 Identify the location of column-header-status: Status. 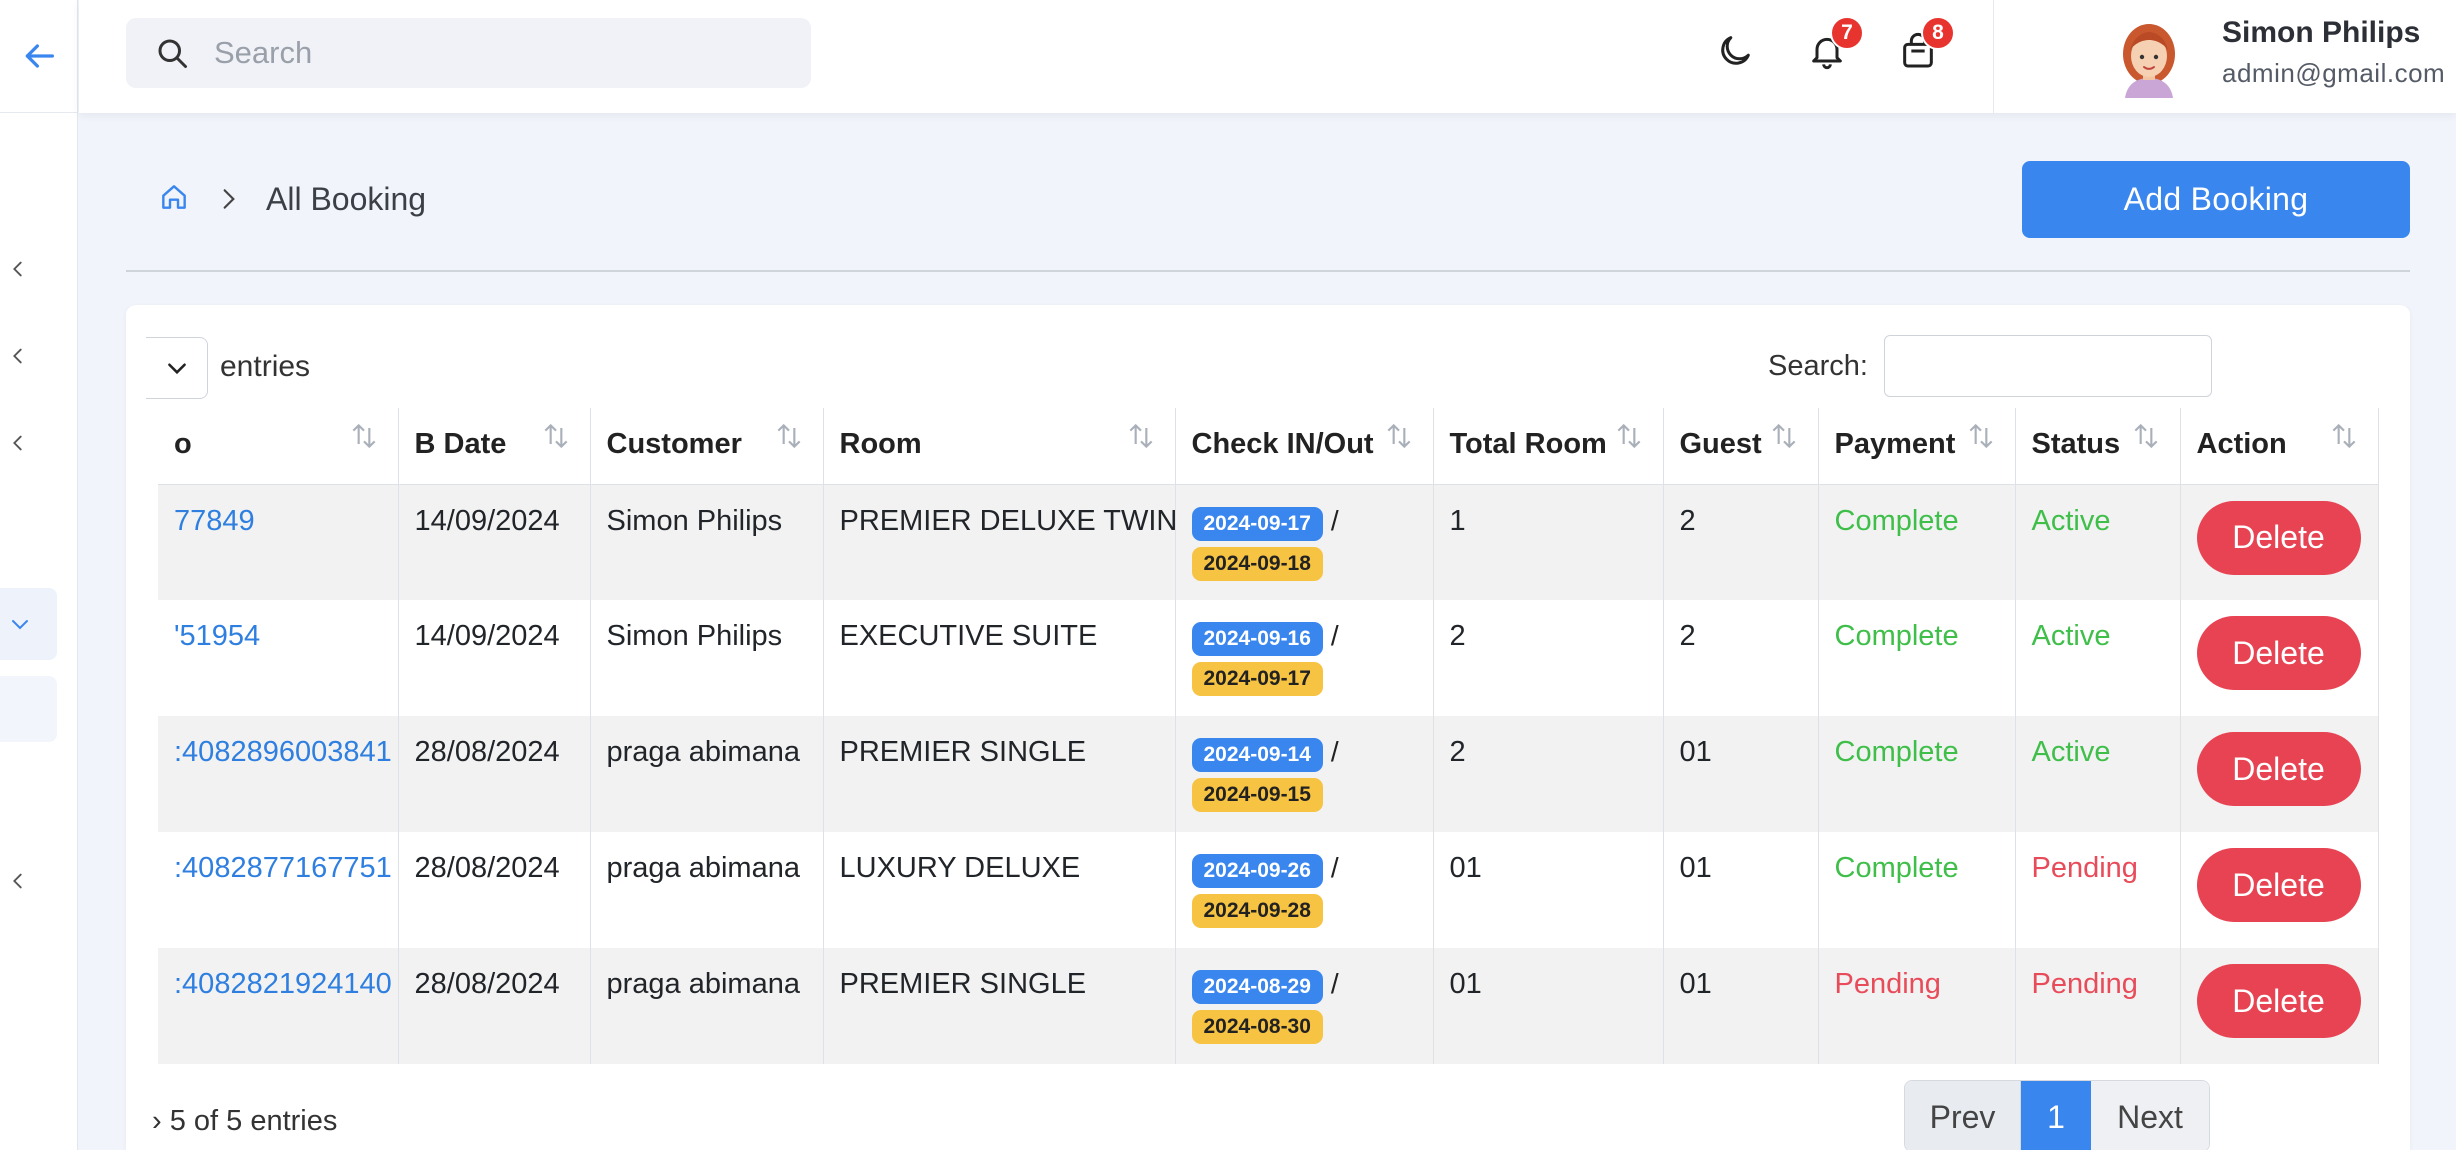
(2098, 446).